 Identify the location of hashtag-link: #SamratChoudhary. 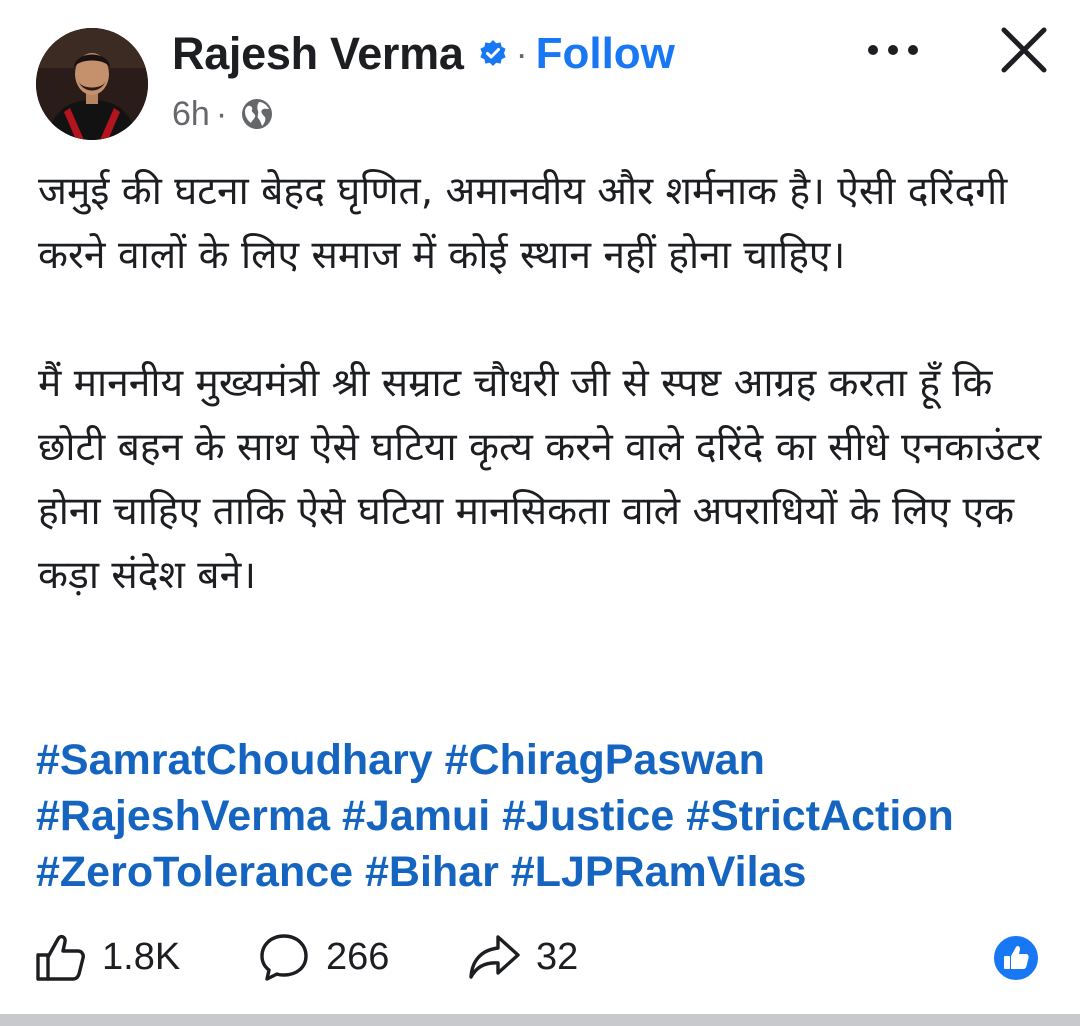
(234, 760).